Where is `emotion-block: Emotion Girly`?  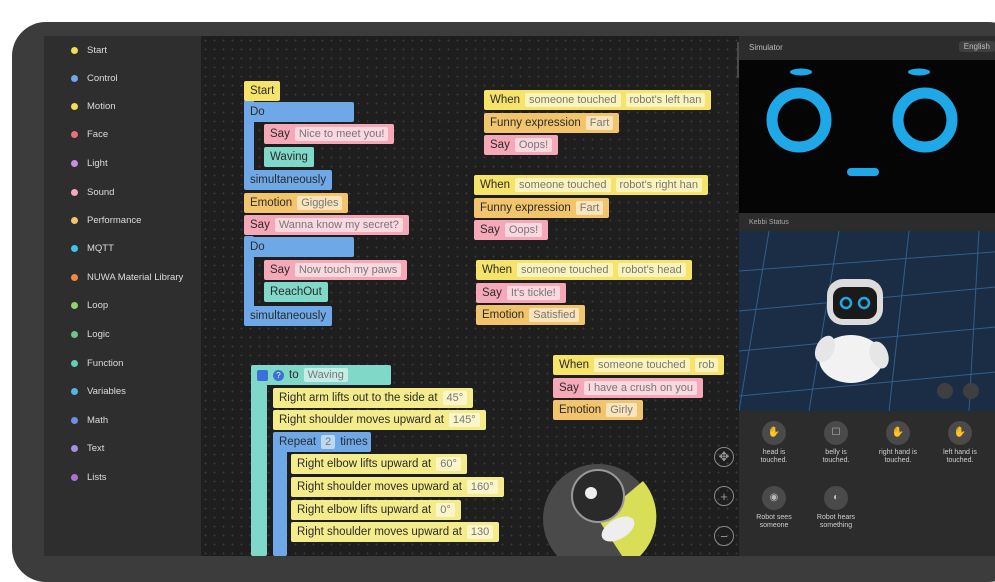 emotion-block: Emotion Girly is located at coordinates (598, 410).